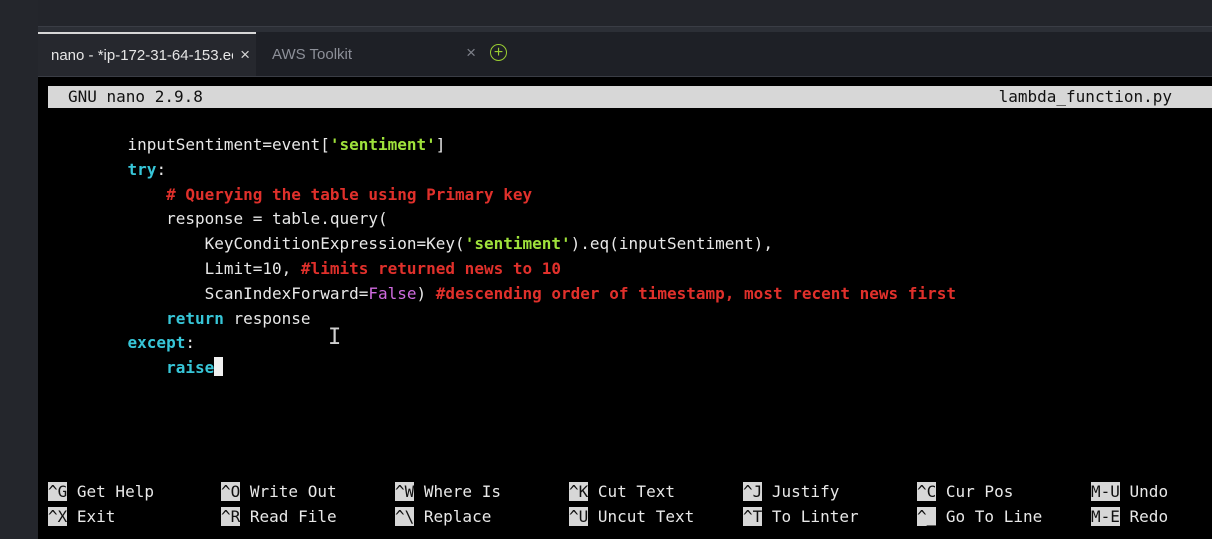  What do you see at coordinates (195, 268) in the screenshot?
I see `code-token: Limit=10,` at bounding box center [195, 268].